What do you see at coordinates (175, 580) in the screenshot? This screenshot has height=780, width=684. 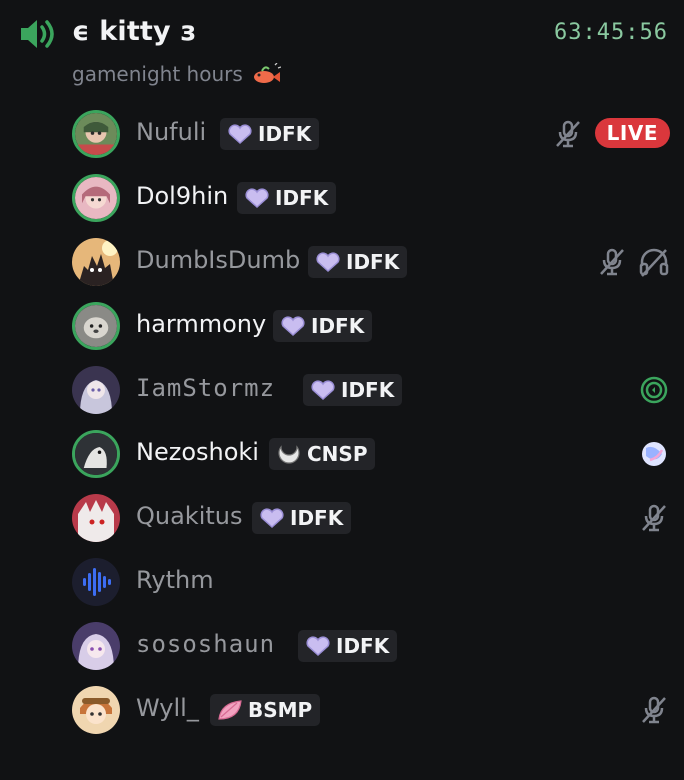 I see `username: Rythm` at bounding box center [175, 580].